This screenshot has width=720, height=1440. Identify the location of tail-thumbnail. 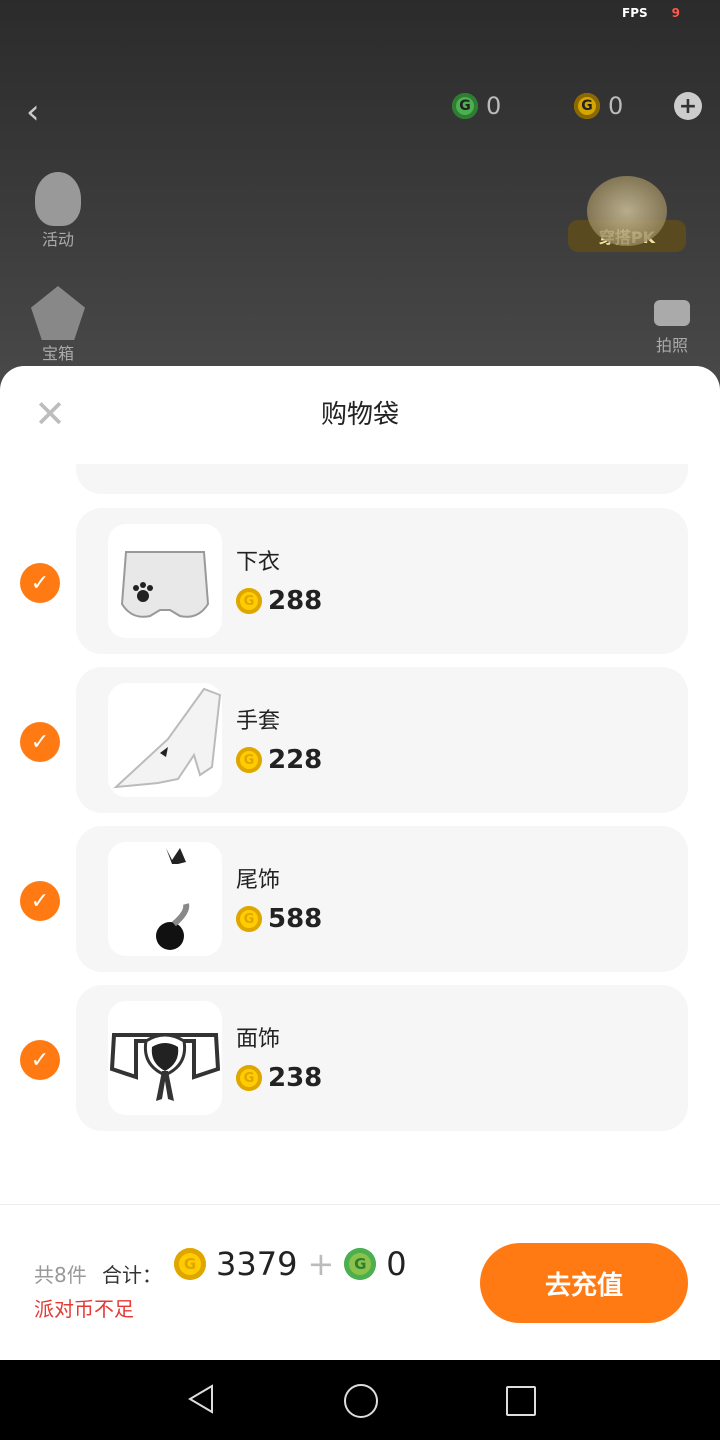
(165, 899).